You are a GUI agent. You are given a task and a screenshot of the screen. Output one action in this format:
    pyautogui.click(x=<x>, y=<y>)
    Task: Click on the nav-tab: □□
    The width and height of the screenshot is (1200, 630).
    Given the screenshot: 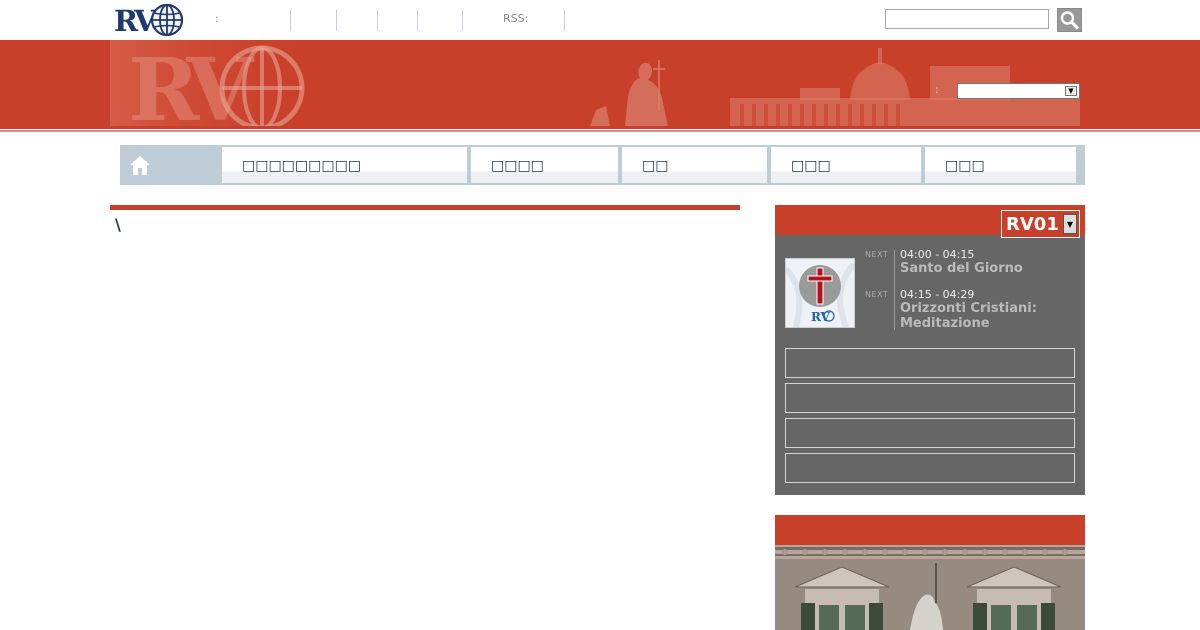 What is the action you would take?
    pyautogui.click(x=694, y=165)
    